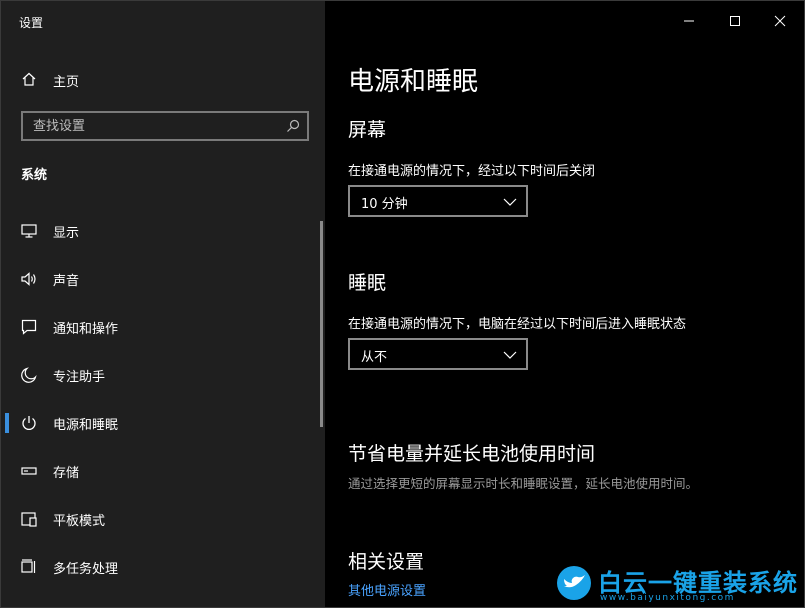  I want to click on sidebar-item-tablet-mode: 平板模式, so click(163, 519).